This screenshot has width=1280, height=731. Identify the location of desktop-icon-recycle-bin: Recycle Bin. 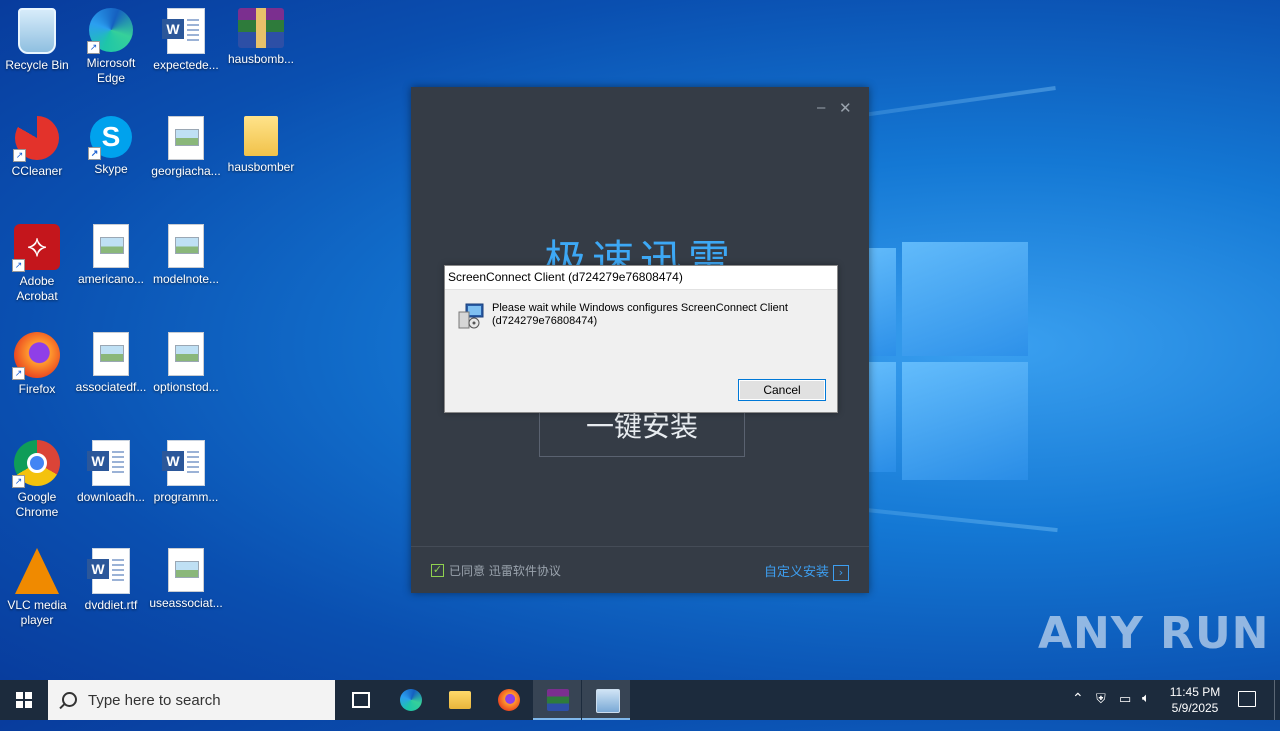
(37, 40).